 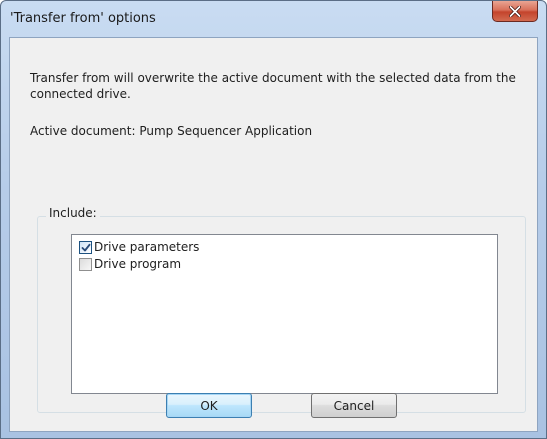 What do you see at coordinates (73, 213) in the screenshot?
I see `include-group-label: Include:` at bounding box center [73, 213].